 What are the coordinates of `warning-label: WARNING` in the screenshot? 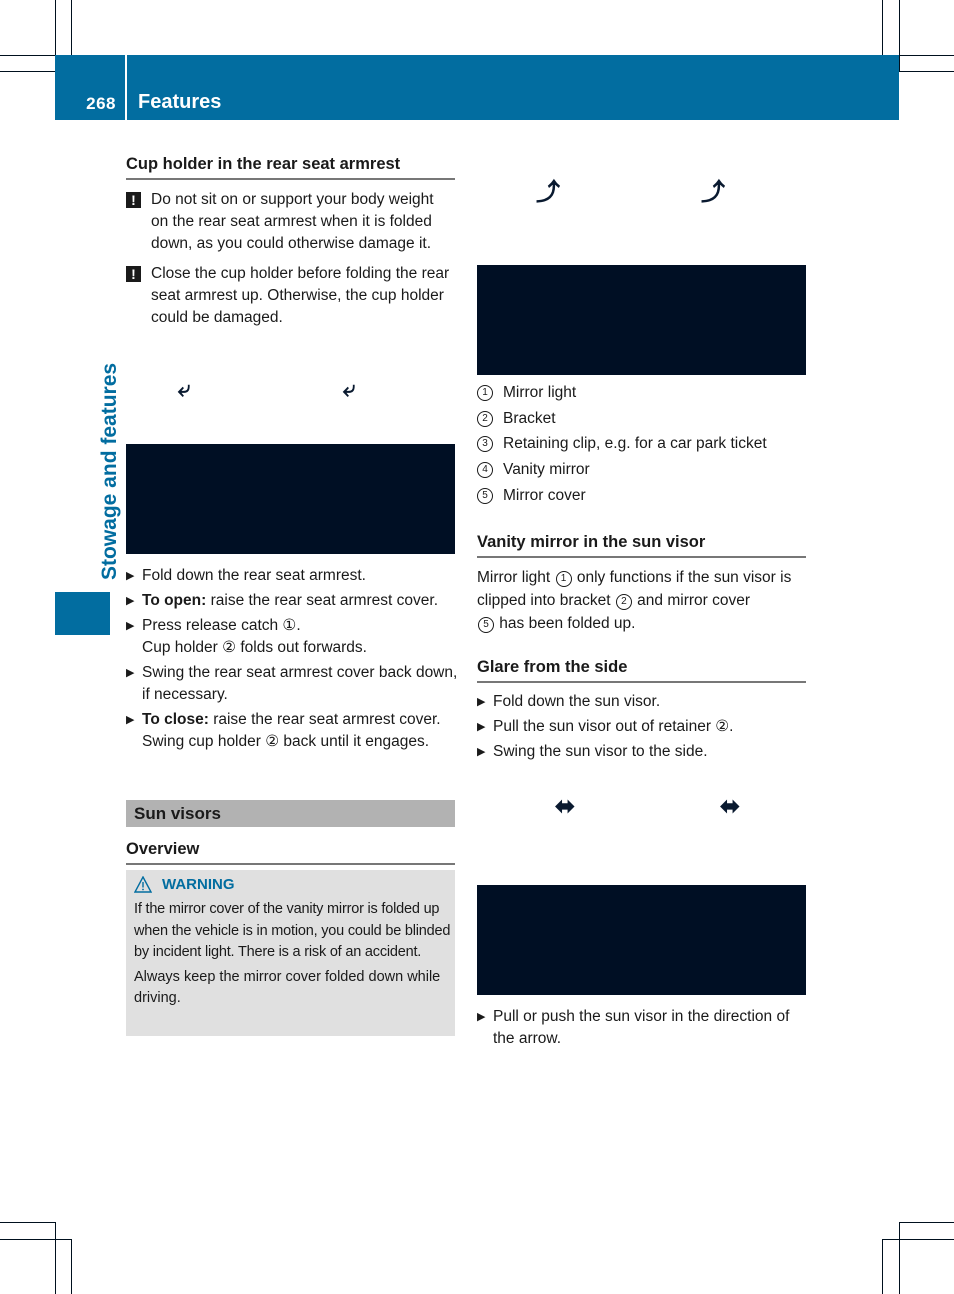 It's located at (198, 884).